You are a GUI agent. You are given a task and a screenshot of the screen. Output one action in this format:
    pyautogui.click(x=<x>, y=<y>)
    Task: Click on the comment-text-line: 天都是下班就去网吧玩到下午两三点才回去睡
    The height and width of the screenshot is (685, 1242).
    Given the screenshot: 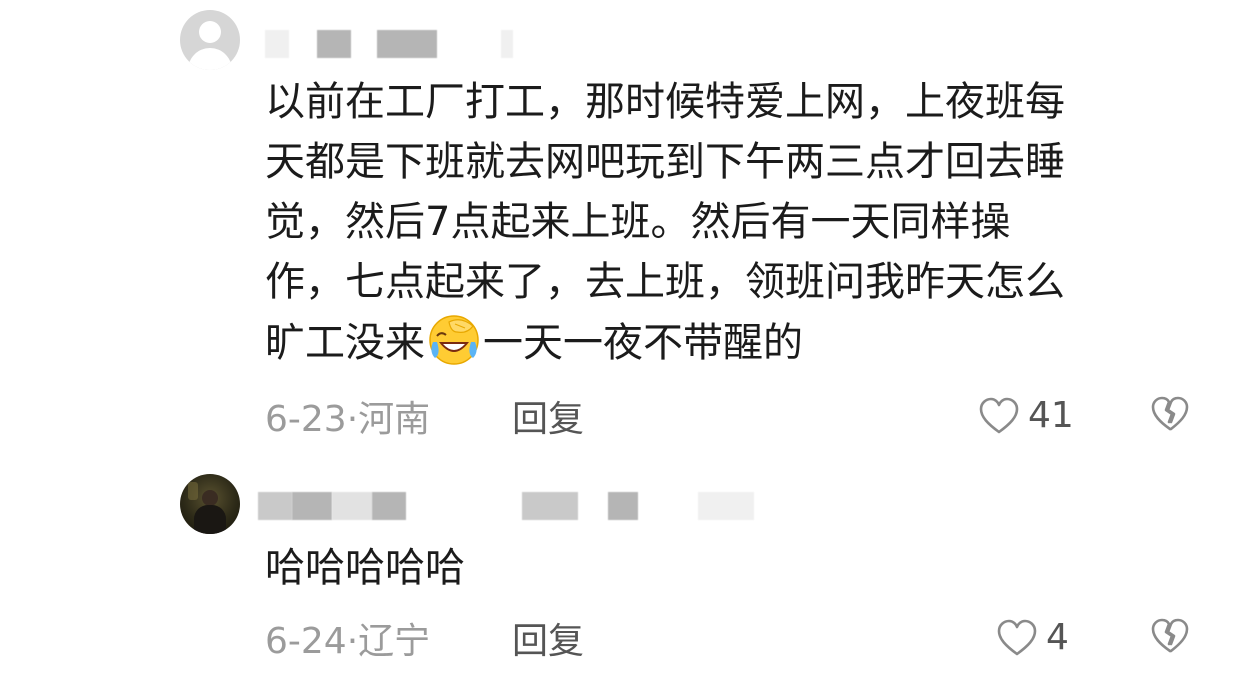 What is the action you would take?
    pyautogui.click(x=665, y=162)
    